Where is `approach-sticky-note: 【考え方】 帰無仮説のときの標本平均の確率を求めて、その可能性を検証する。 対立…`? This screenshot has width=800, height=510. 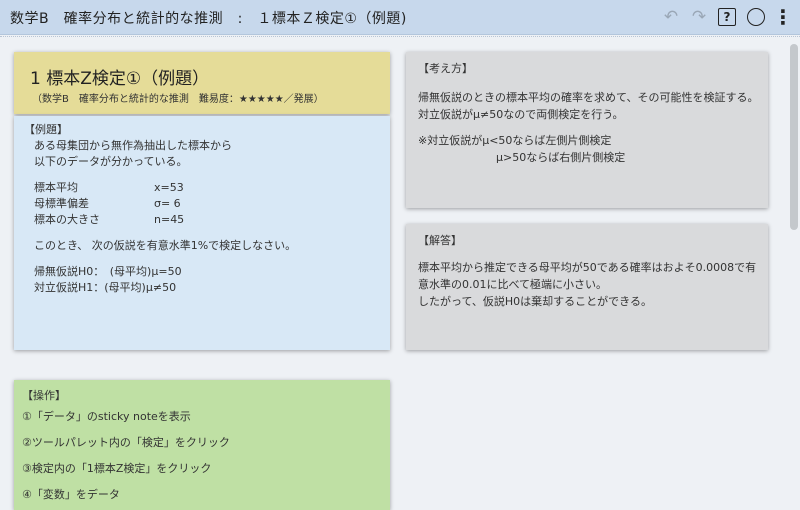
approach-sticky-note: 【考え方】 帰無仮説のときの標本平均の確率を求めて、その可能性を検証する。 対立… is located at coordinates (587, 130).